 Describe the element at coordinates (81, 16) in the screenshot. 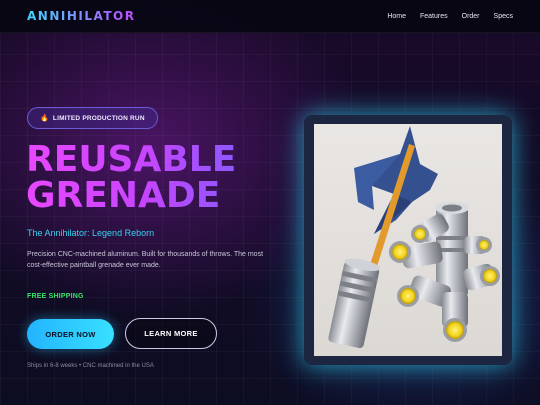

I see `brand-logo: ANNIHILATOR` at that location.